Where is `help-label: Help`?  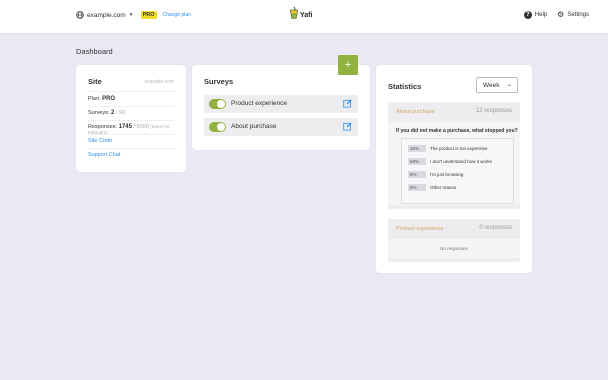
help-label: Help is located at coordinates (541, 15).